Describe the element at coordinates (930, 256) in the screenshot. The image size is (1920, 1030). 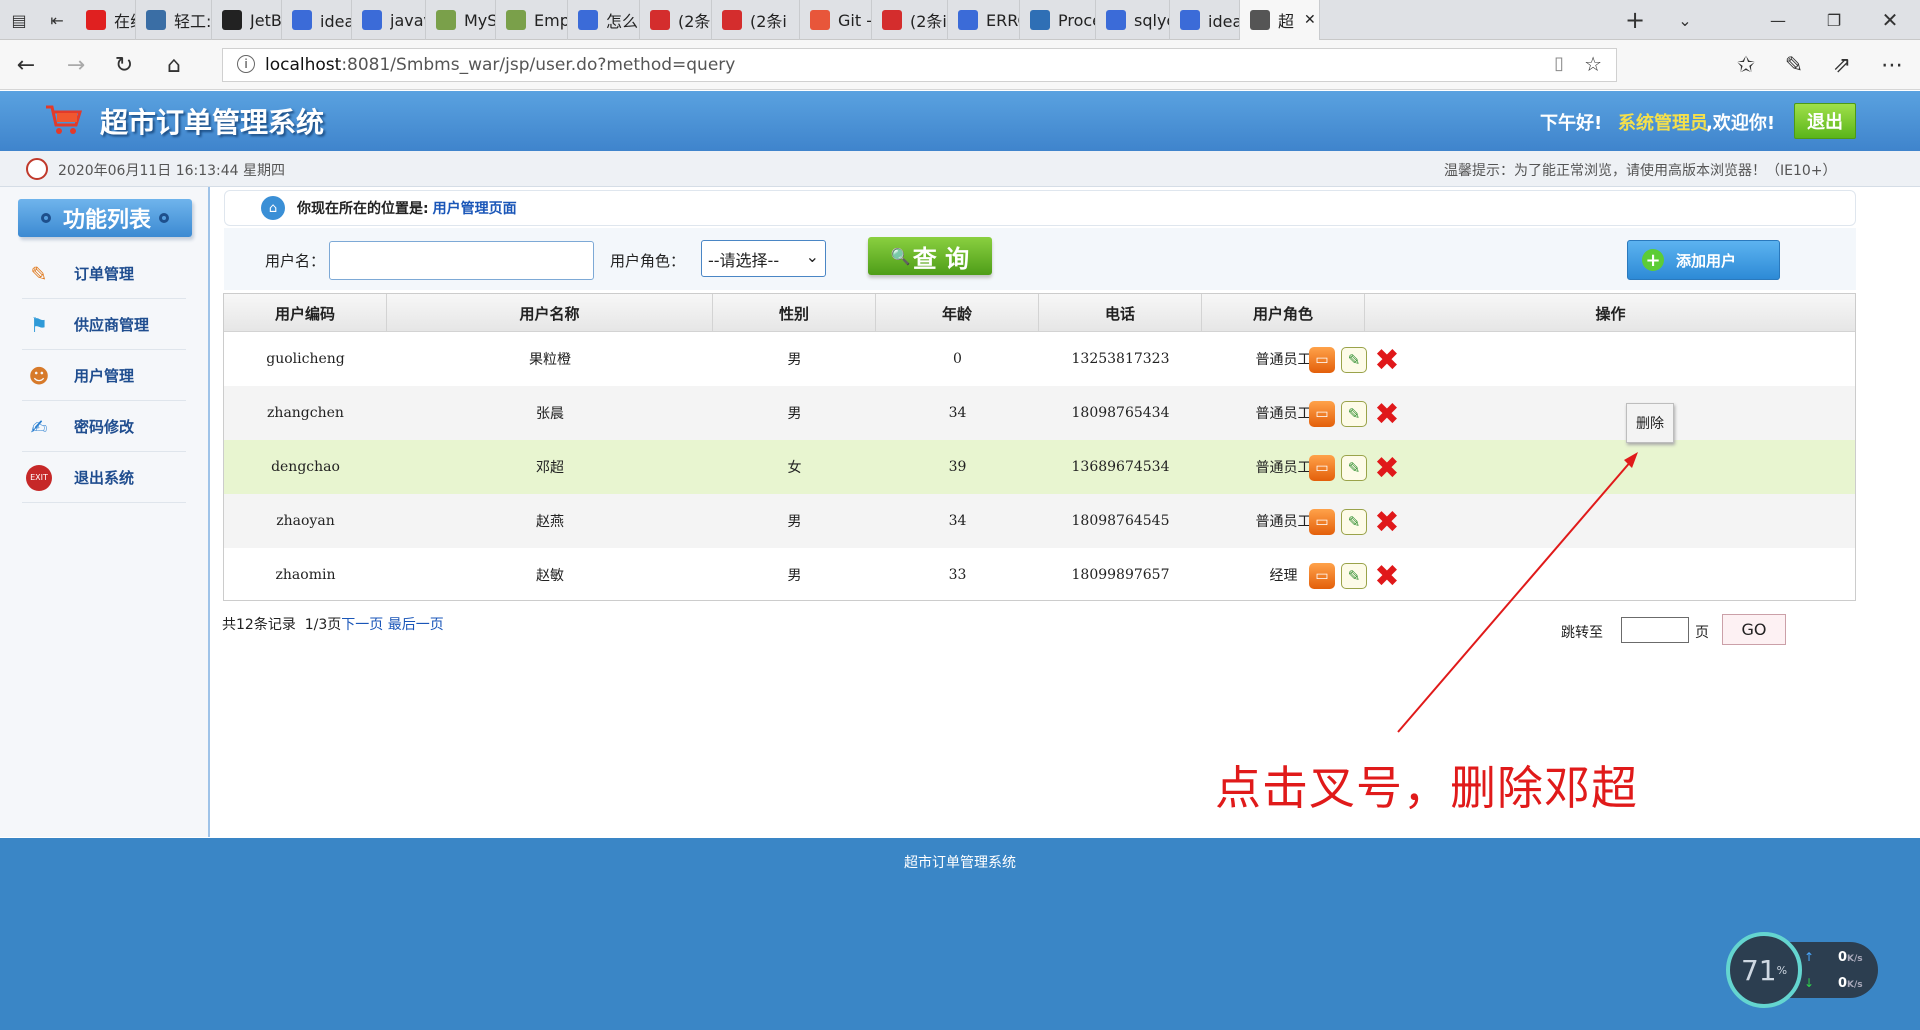
I see `query-button: 🔍 查 询` at that location.